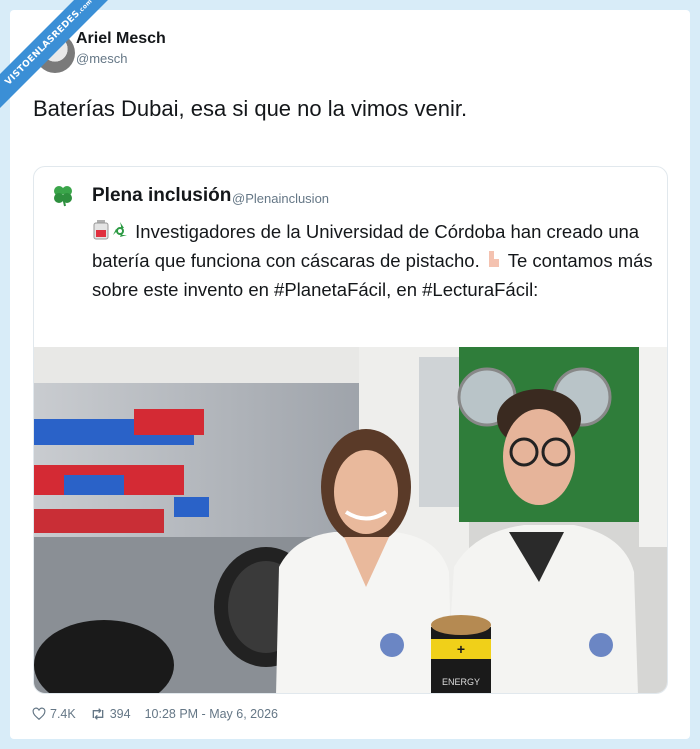  Describe the element at coordinates (280, 198) in the screenshot. I see `quoted-author-handle: @Plenainclusion` at that location.